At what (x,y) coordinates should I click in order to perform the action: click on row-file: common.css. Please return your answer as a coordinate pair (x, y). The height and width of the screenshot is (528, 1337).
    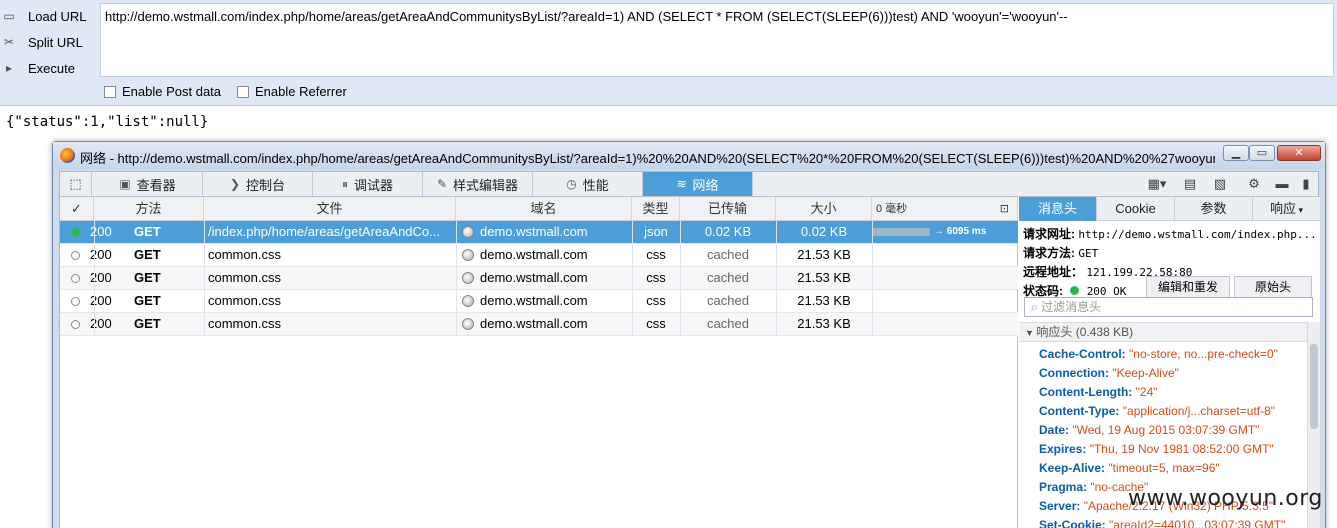
    Looking at the image, I should click on (244, 277).